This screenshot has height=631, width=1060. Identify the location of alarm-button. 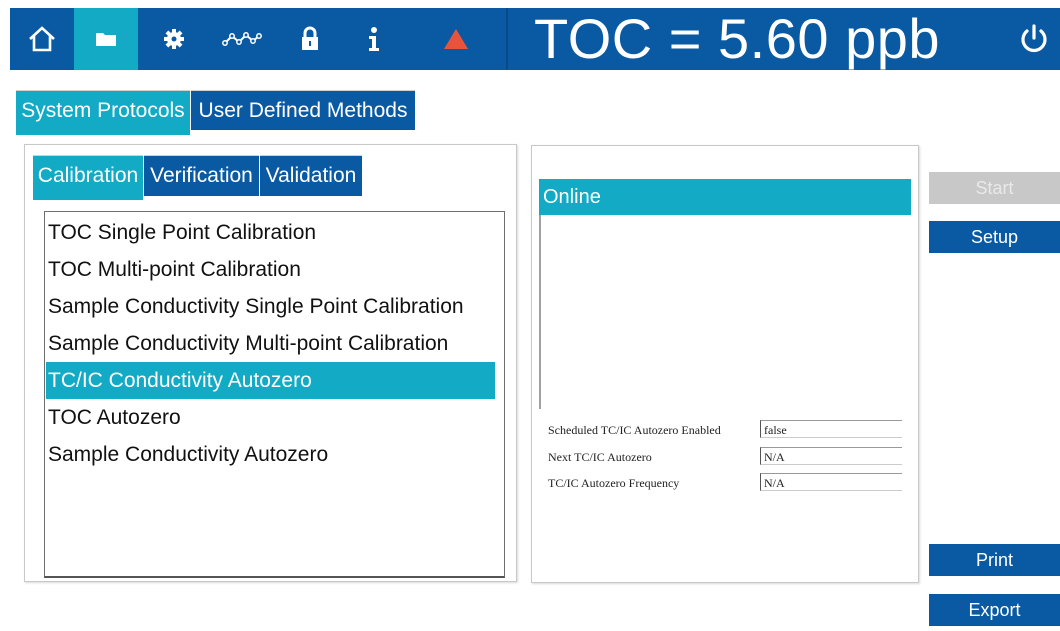
(456, 39).